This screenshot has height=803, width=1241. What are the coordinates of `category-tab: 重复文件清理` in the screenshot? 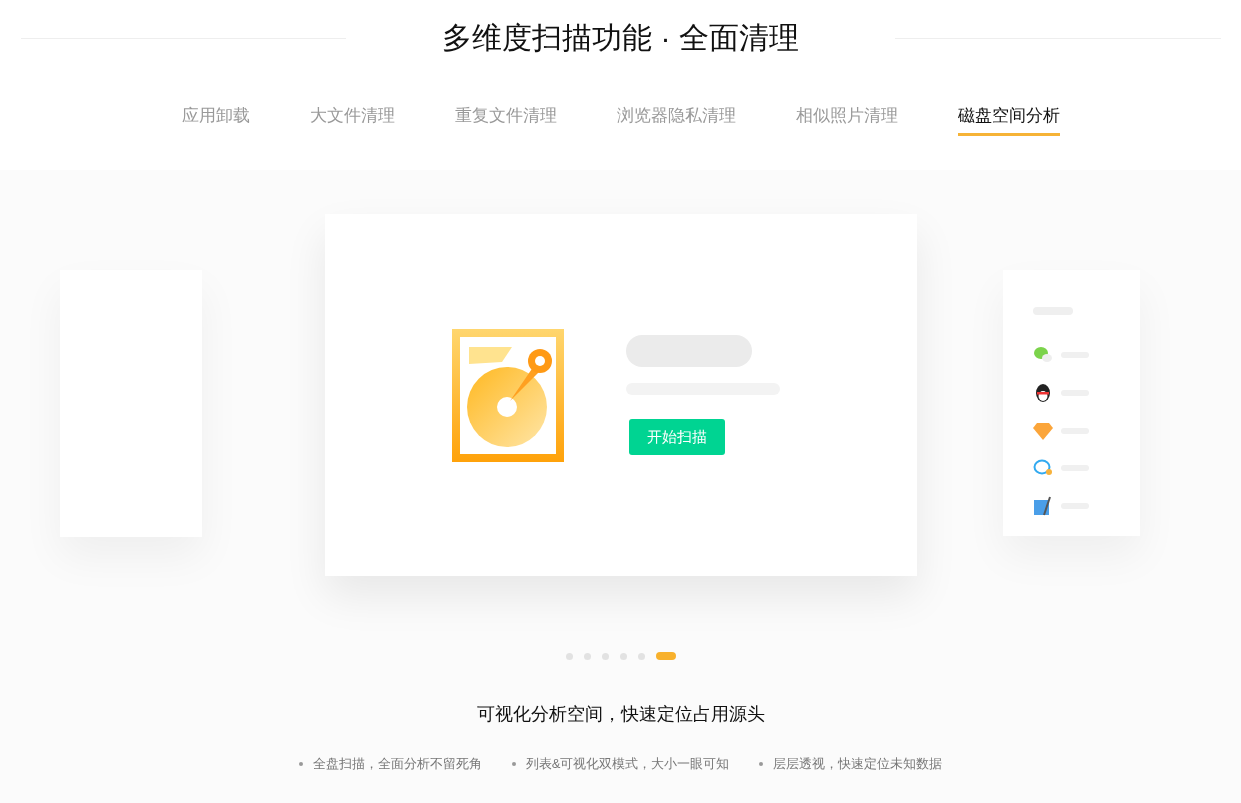 It's located at (505, 119).